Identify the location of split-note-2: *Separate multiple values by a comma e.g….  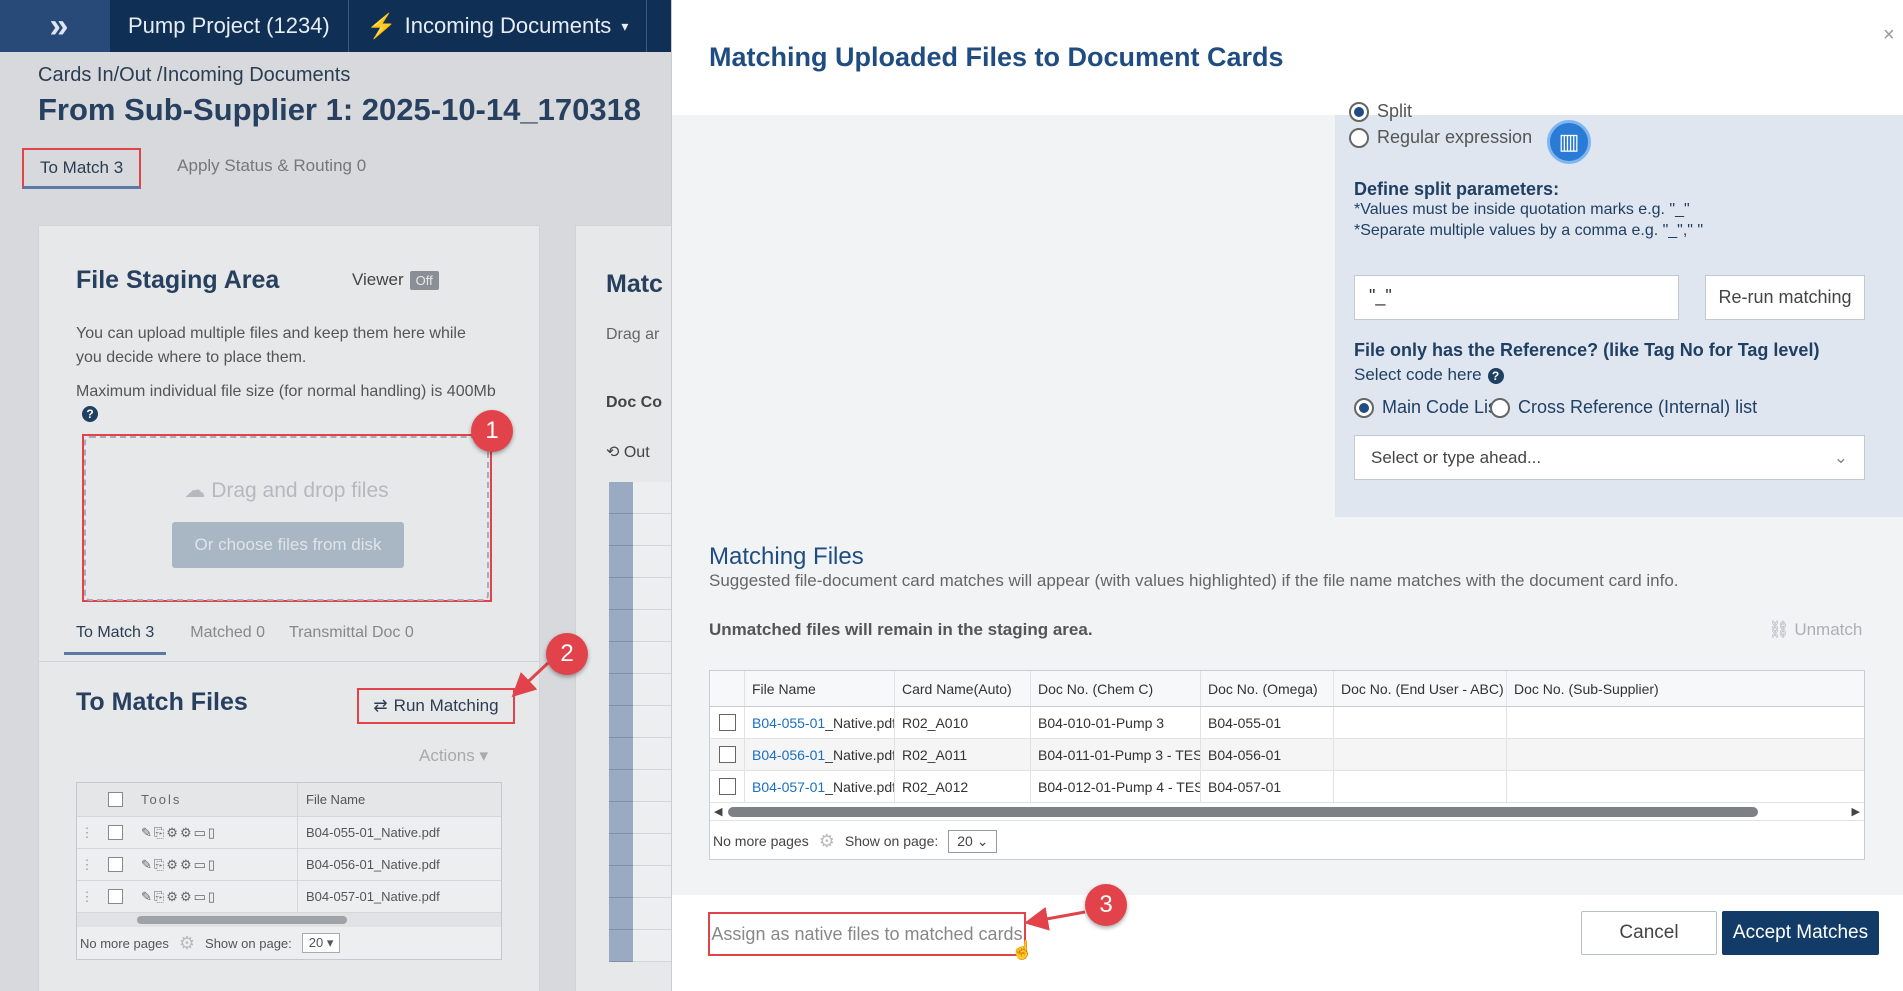
(1529, 230).